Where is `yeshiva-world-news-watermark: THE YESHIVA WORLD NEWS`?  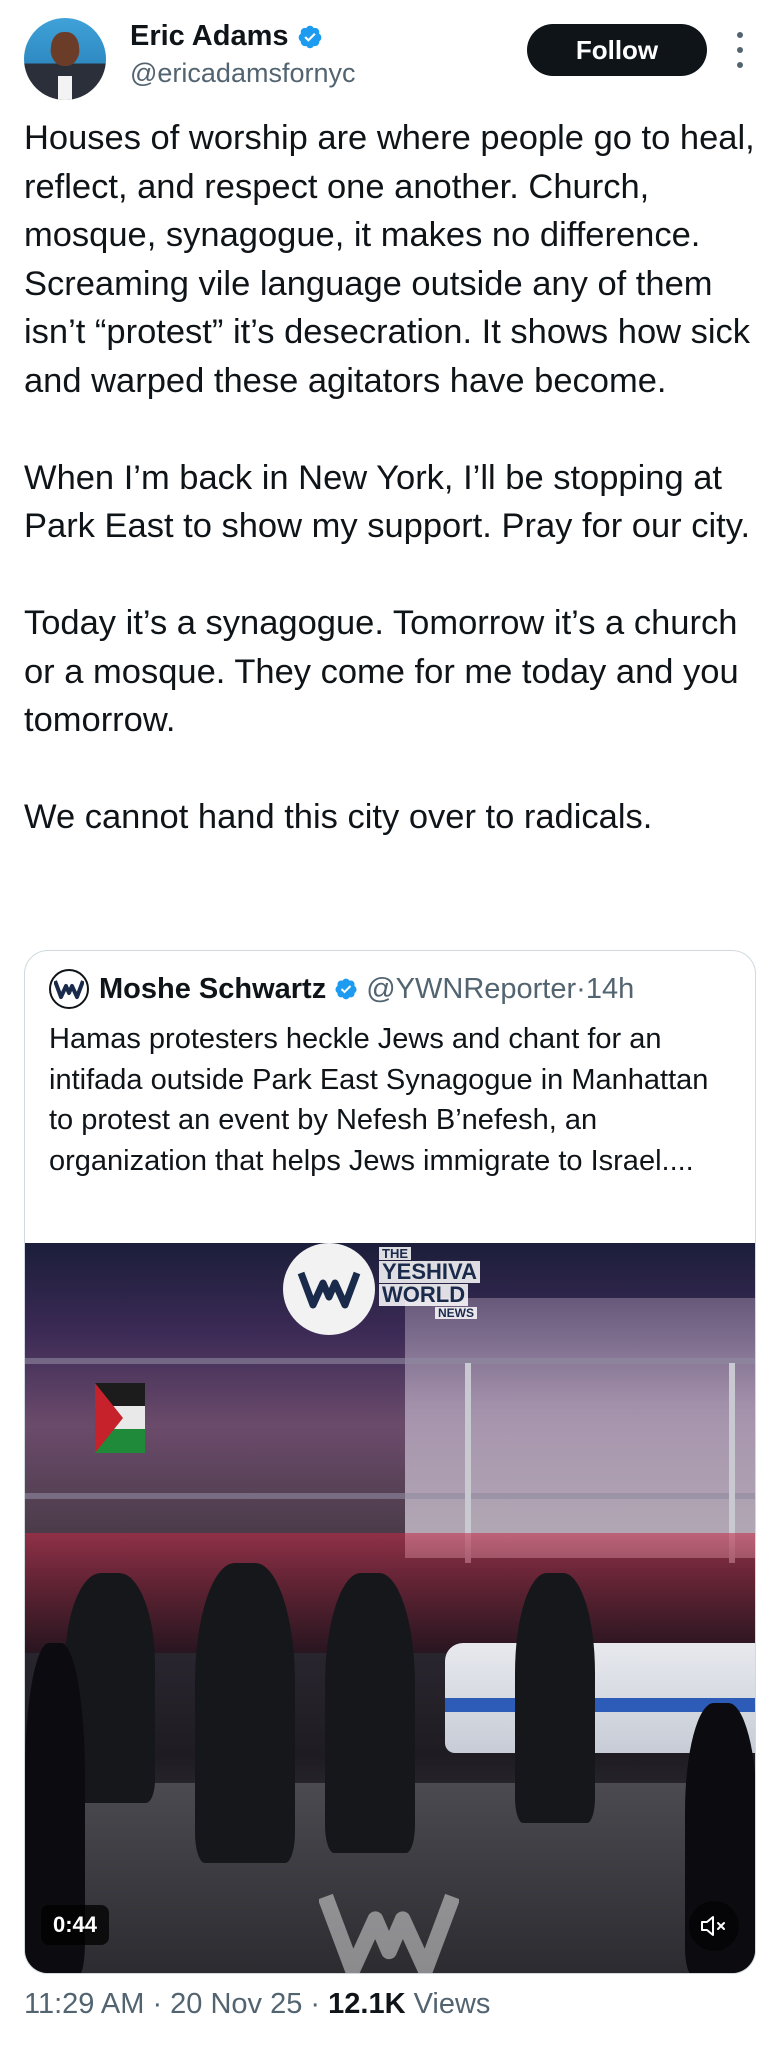
yeshiva-world-news-watermark: THE YESHIVA WORLD NEWS is located at coordinates (403, 1289).